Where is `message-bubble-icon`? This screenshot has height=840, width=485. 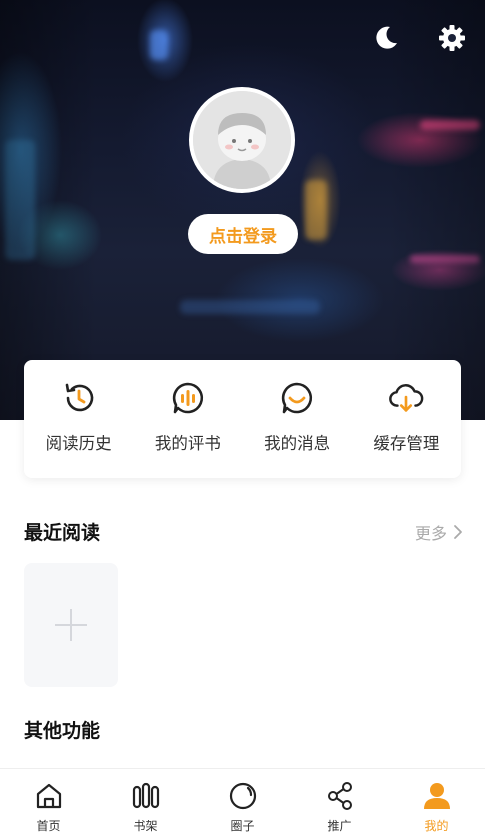 message-bubble-icon is located at coordinates (297, 398).